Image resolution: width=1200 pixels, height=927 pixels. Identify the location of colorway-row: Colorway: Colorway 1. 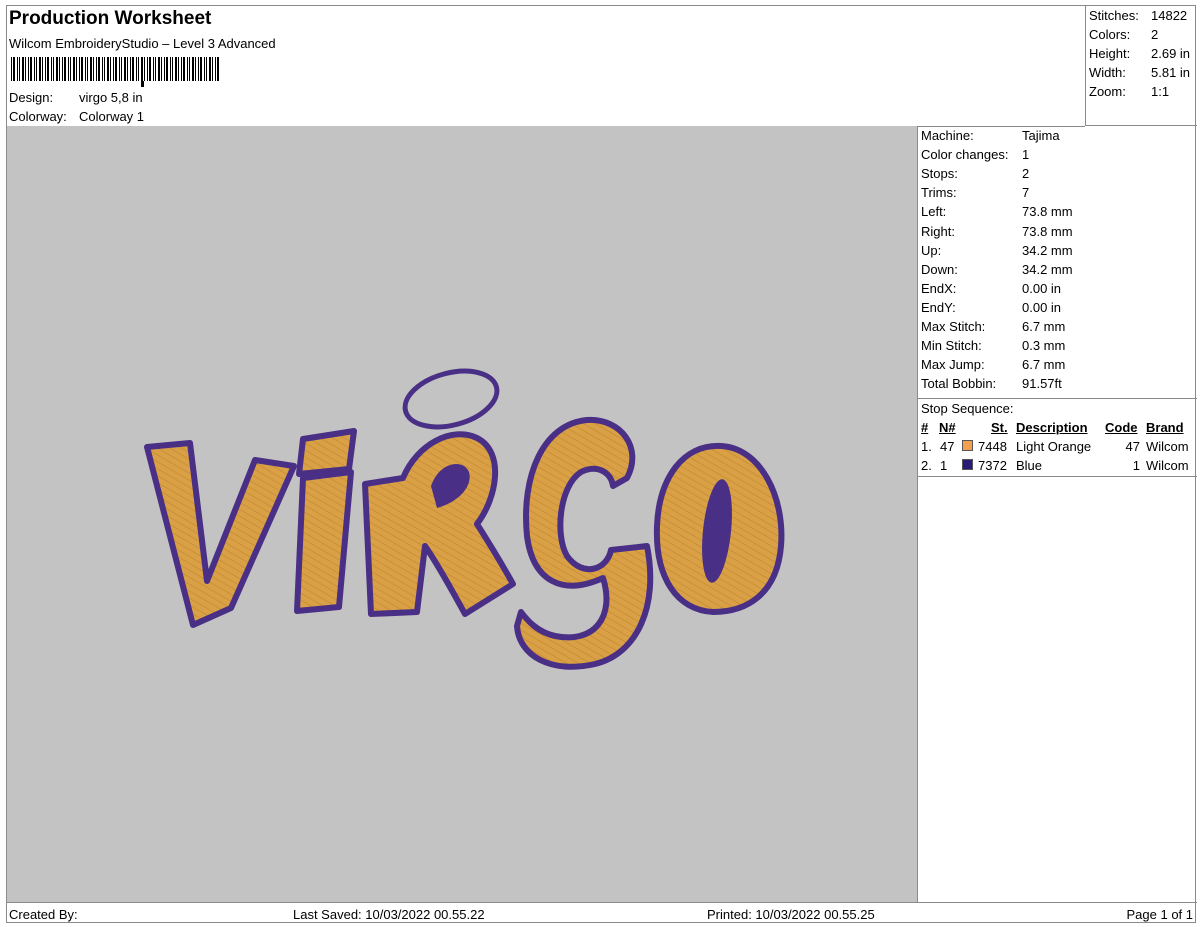
(76, 116).